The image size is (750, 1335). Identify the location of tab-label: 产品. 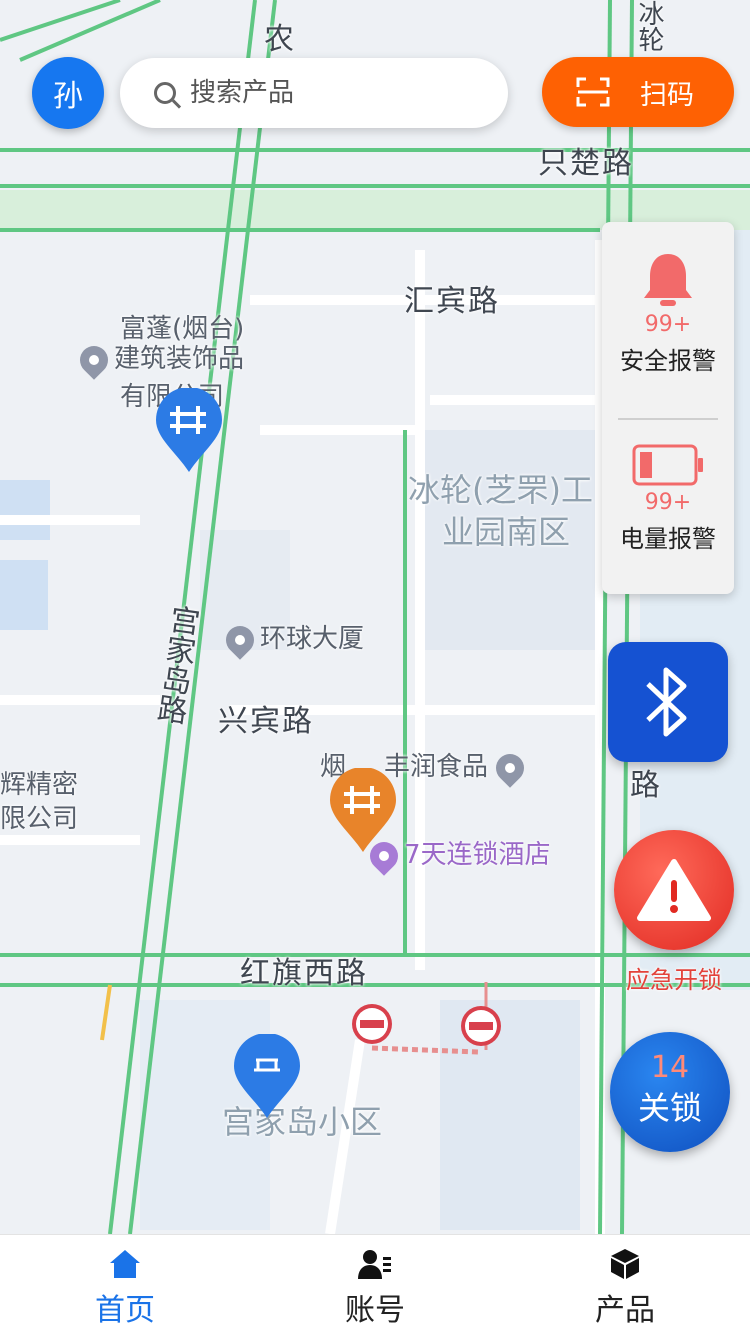
(625, 1310).